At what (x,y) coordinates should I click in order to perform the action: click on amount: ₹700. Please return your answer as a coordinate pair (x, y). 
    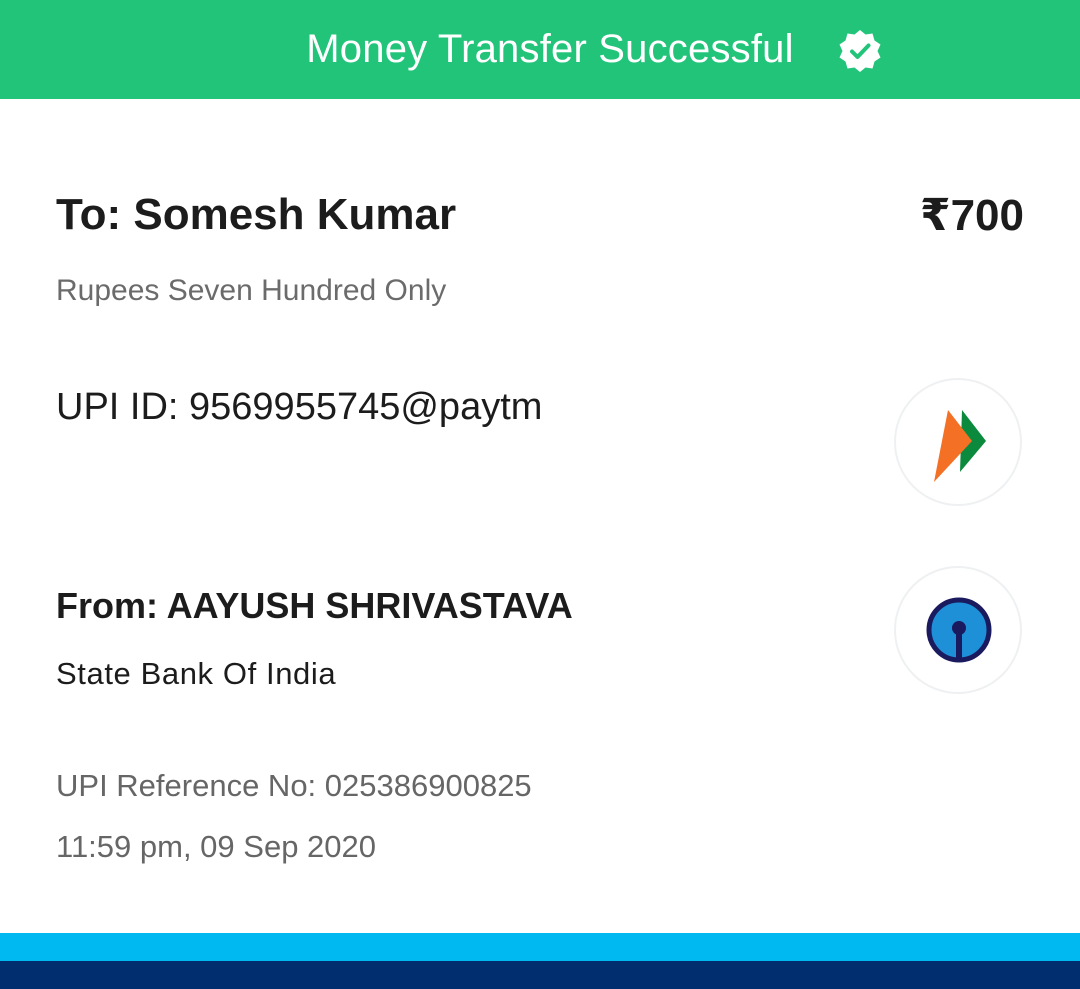
    Looking at the image, I should click on (971, 215).